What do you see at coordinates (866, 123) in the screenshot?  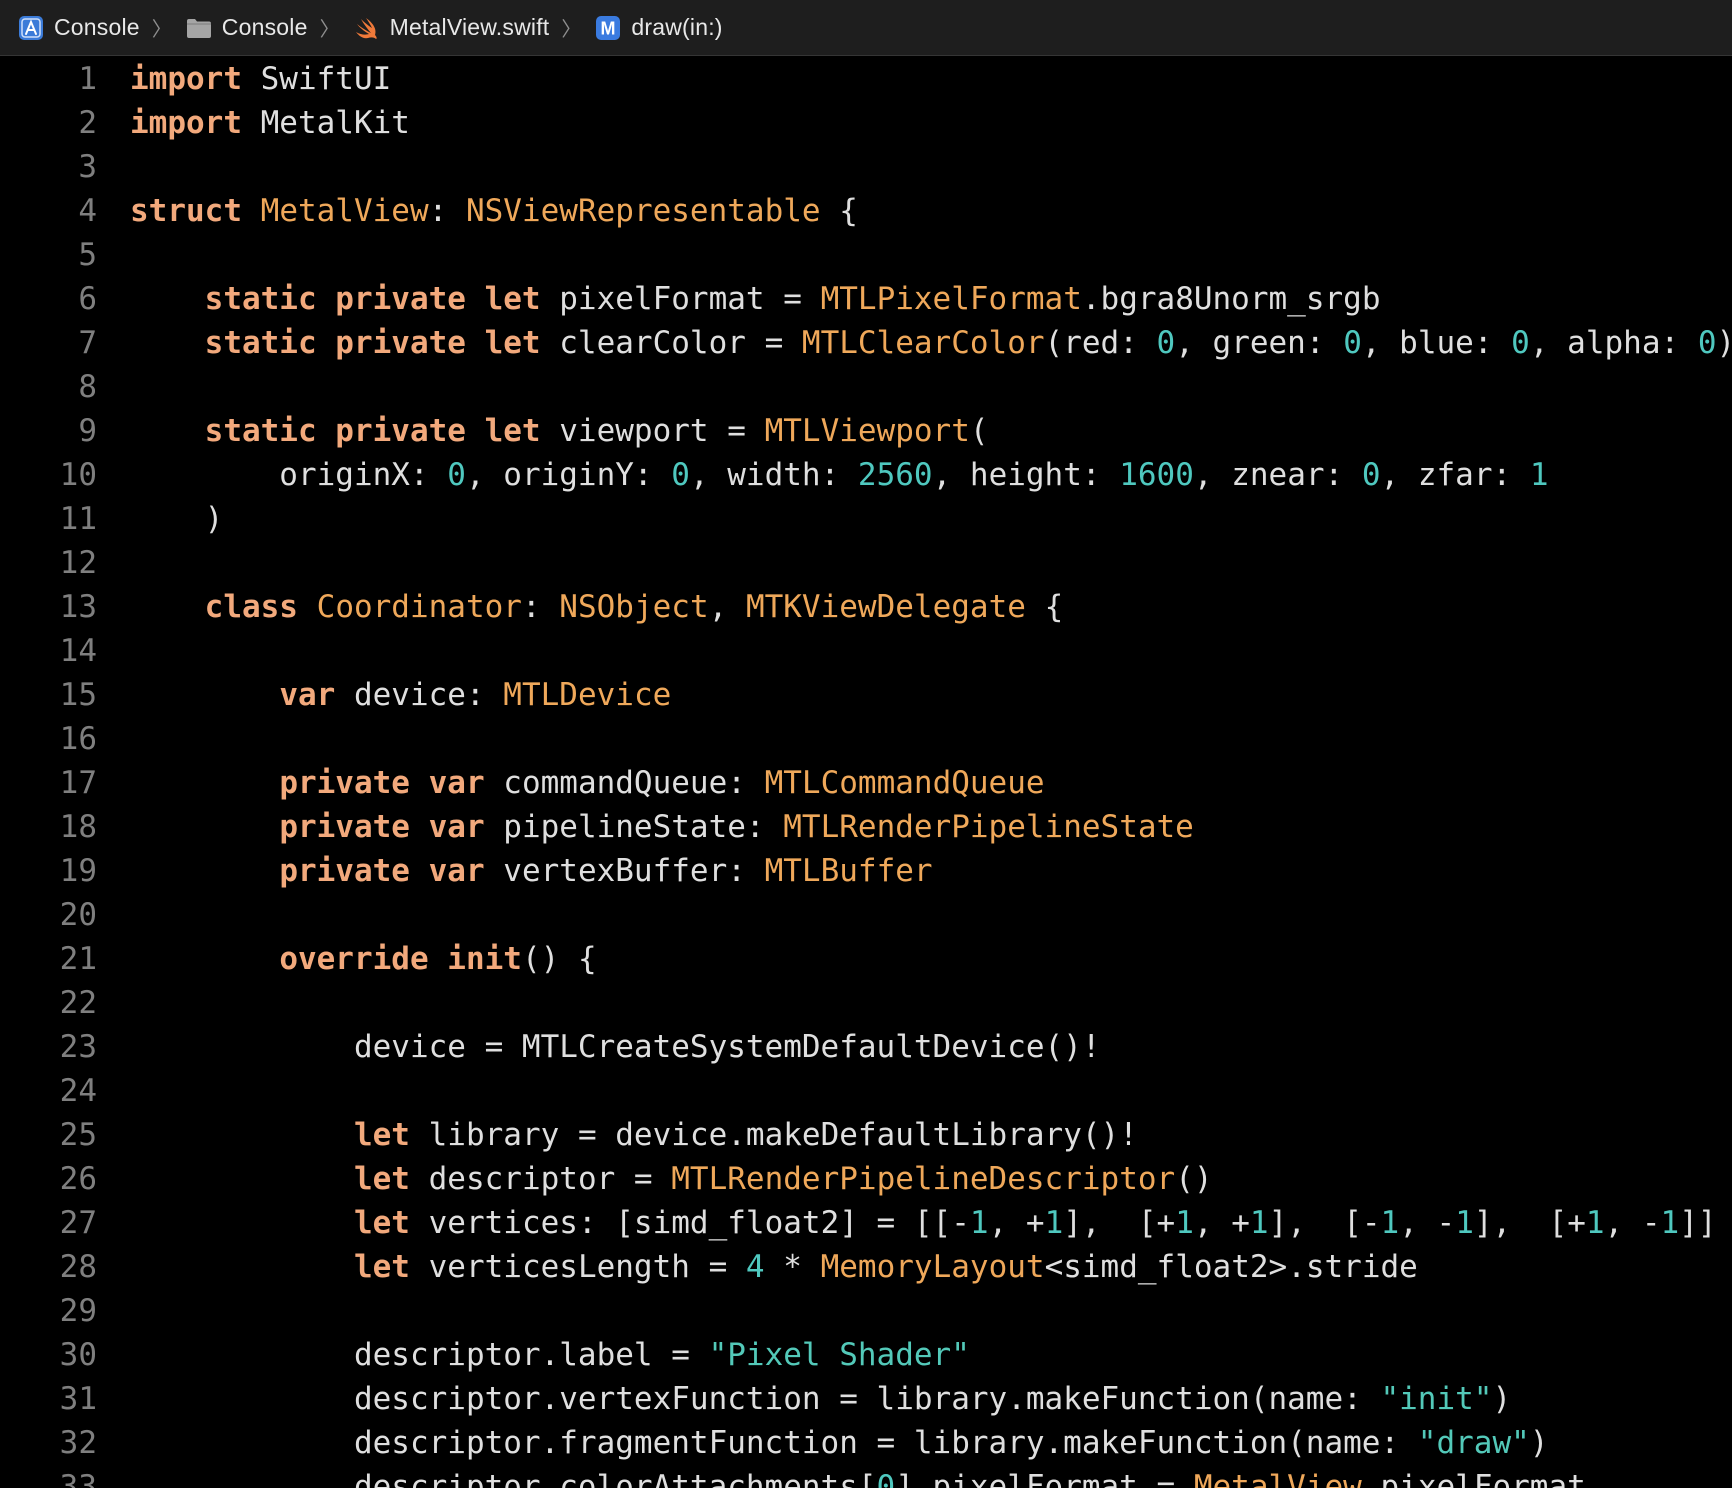 I see `code-line: 2 import MetalKit` at bounding box center [866, 123].